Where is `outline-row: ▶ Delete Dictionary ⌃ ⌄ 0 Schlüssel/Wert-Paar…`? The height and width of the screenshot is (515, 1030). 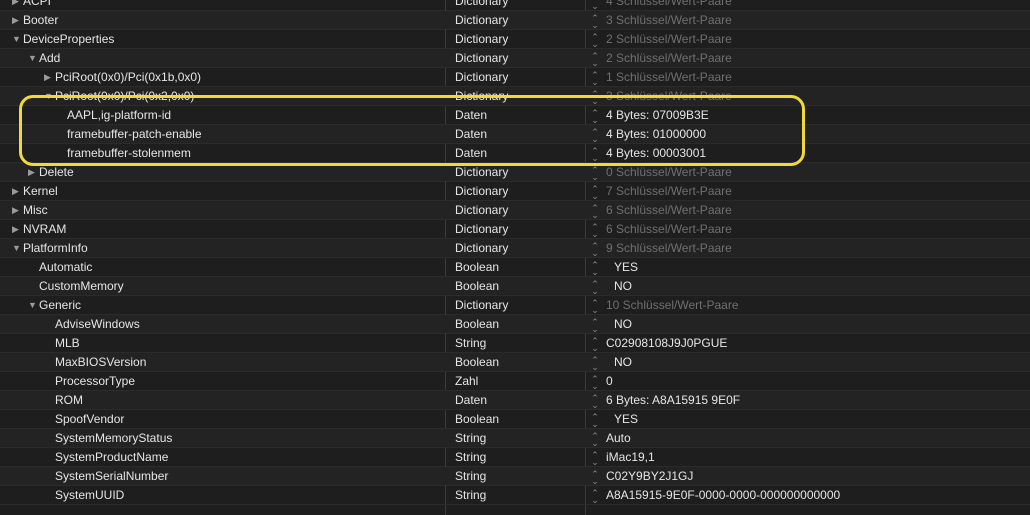
outline-row: ▶ Delete Dictionary ⌃ ⌄ 0 Schlüssel/Wert-Paar… is located at coordinates (515, 172).